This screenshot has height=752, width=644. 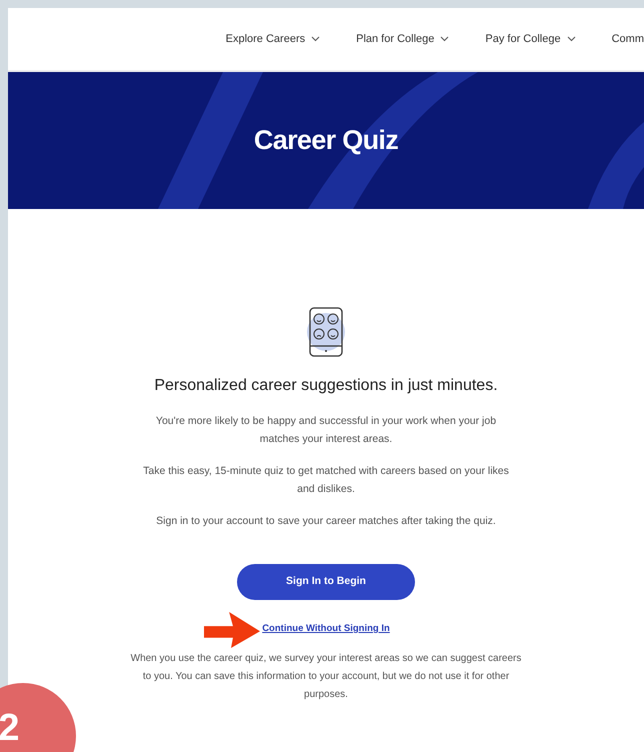 I want to click on step-number: 2, so click(x=10, y=728).